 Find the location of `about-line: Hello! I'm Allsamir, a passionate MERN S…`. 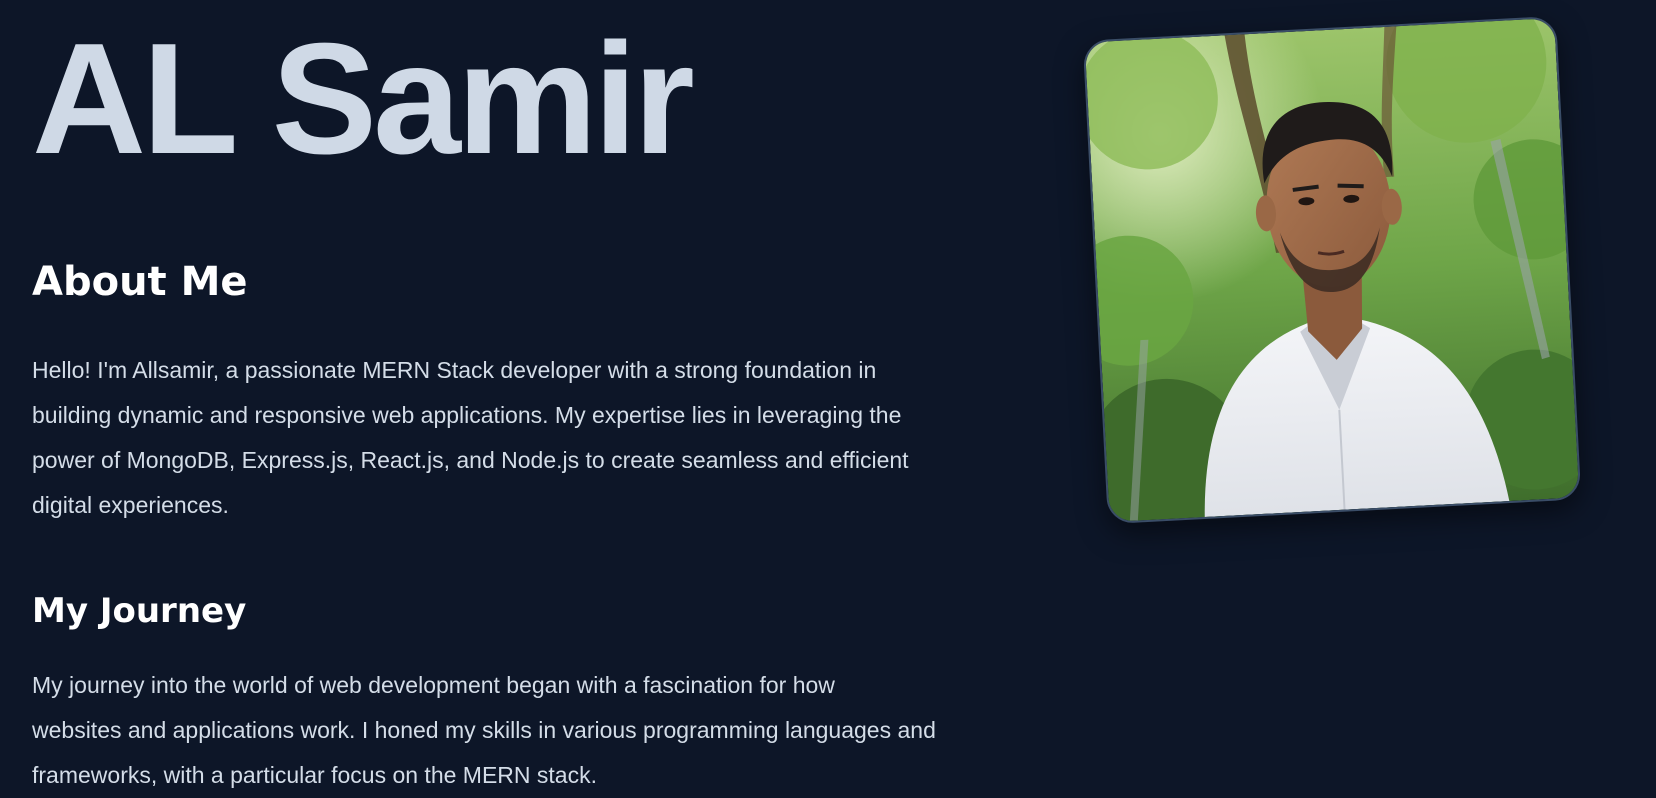

about-line: Hello! I'm Allsamir, a passionate MERN S… is located at coordinates (454, 370).